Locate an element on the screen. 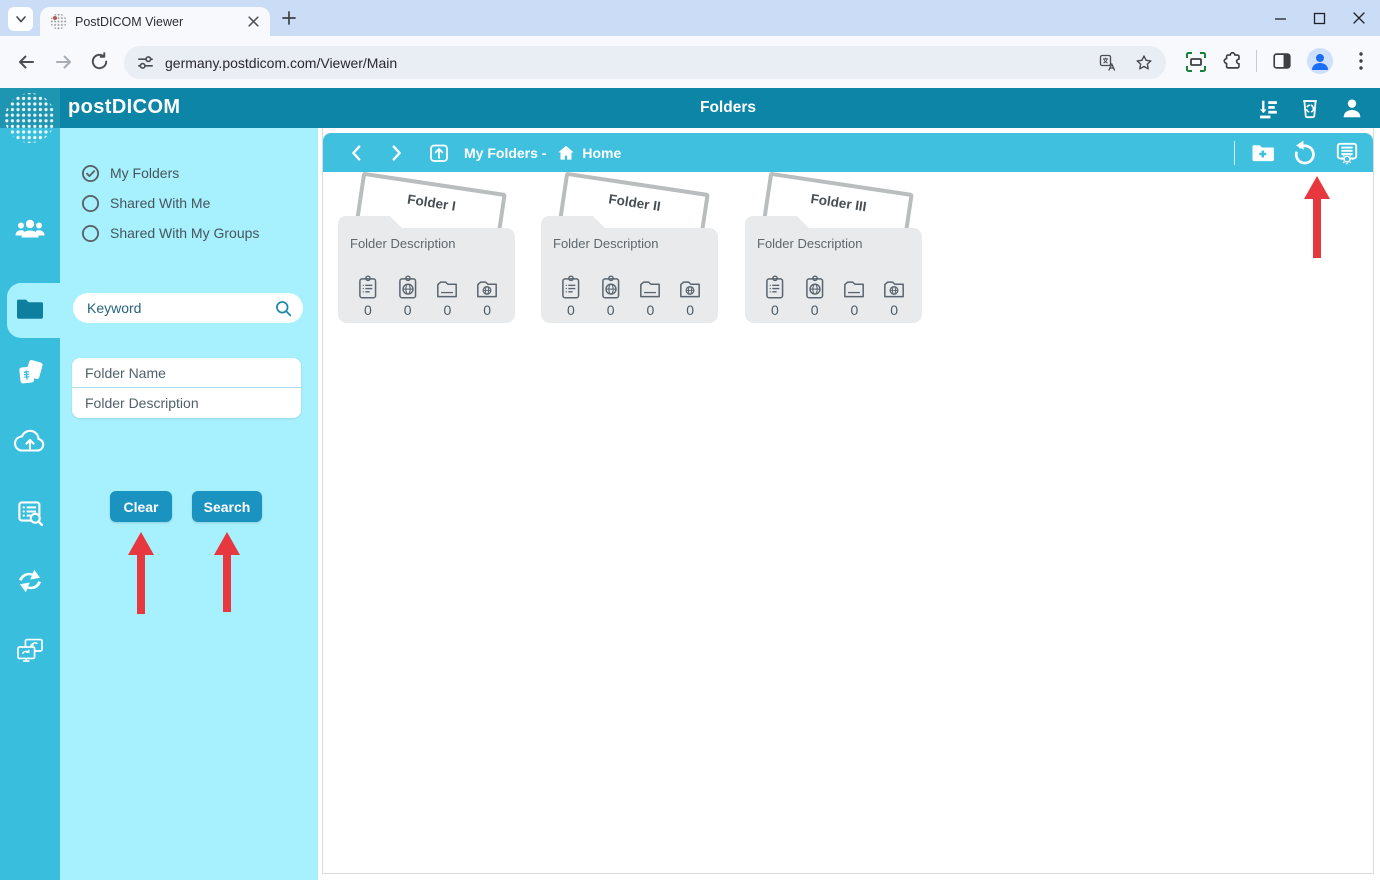 This screenshot has width=1380, height=880. sidebar-item-worklist is located at coordinates (30, 513).